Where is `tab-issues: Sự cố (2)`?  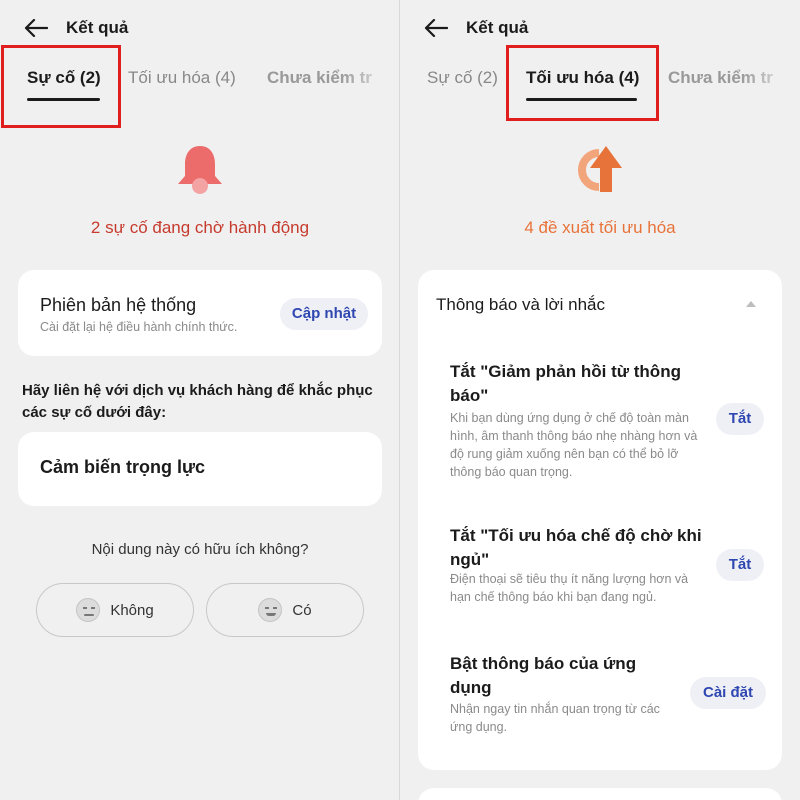 tab-issues: Sự cố (2) is located at coordinates (462, 78).